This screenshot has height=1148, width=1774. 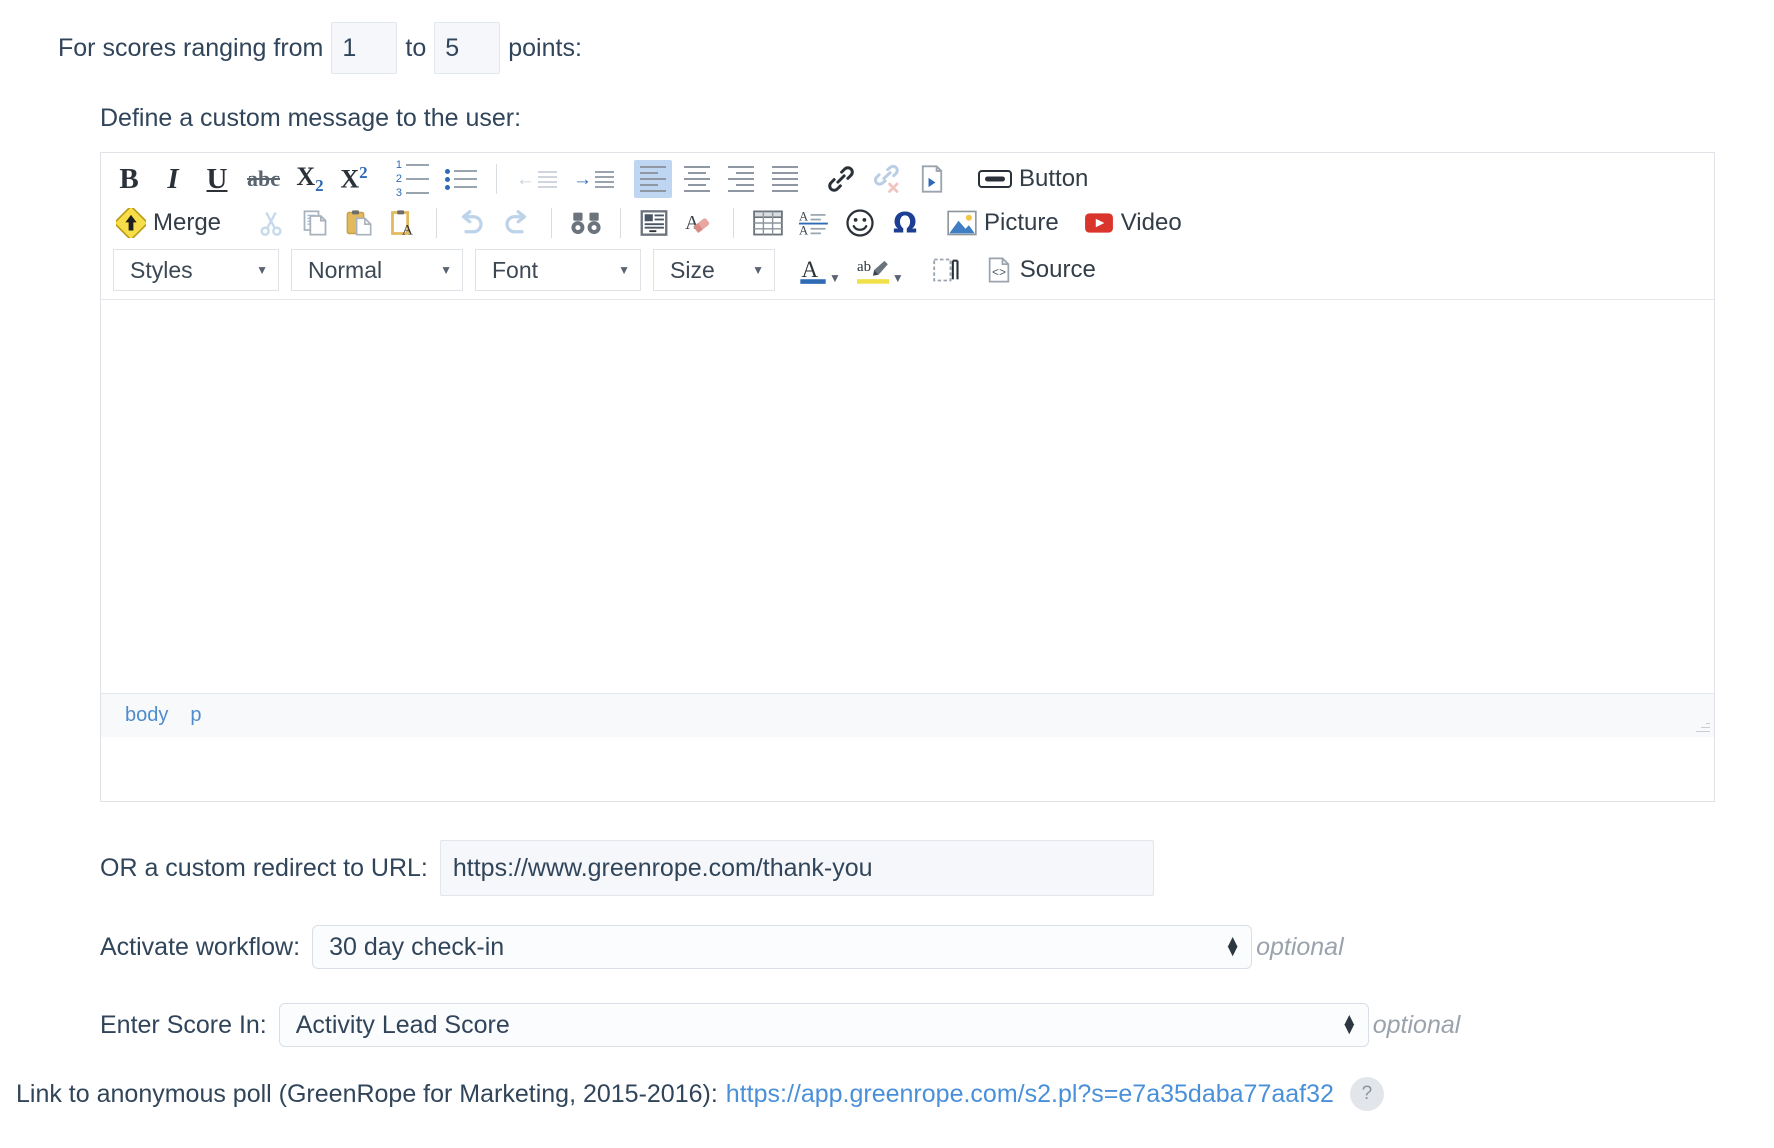 I want to click on align-left-icon, so click(x=653, y=179).